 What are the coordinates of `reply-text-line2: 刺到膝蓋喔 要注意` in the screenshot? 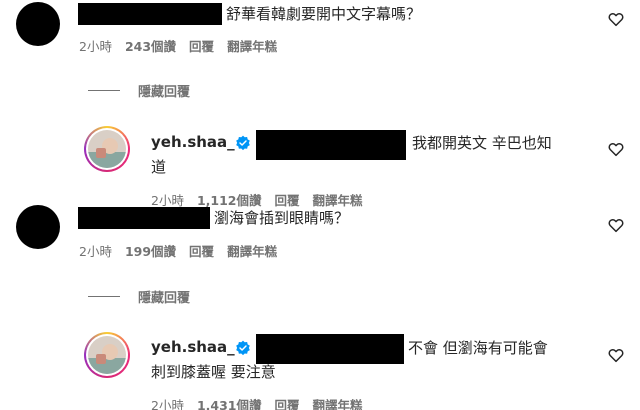 It's located at (213, 372).